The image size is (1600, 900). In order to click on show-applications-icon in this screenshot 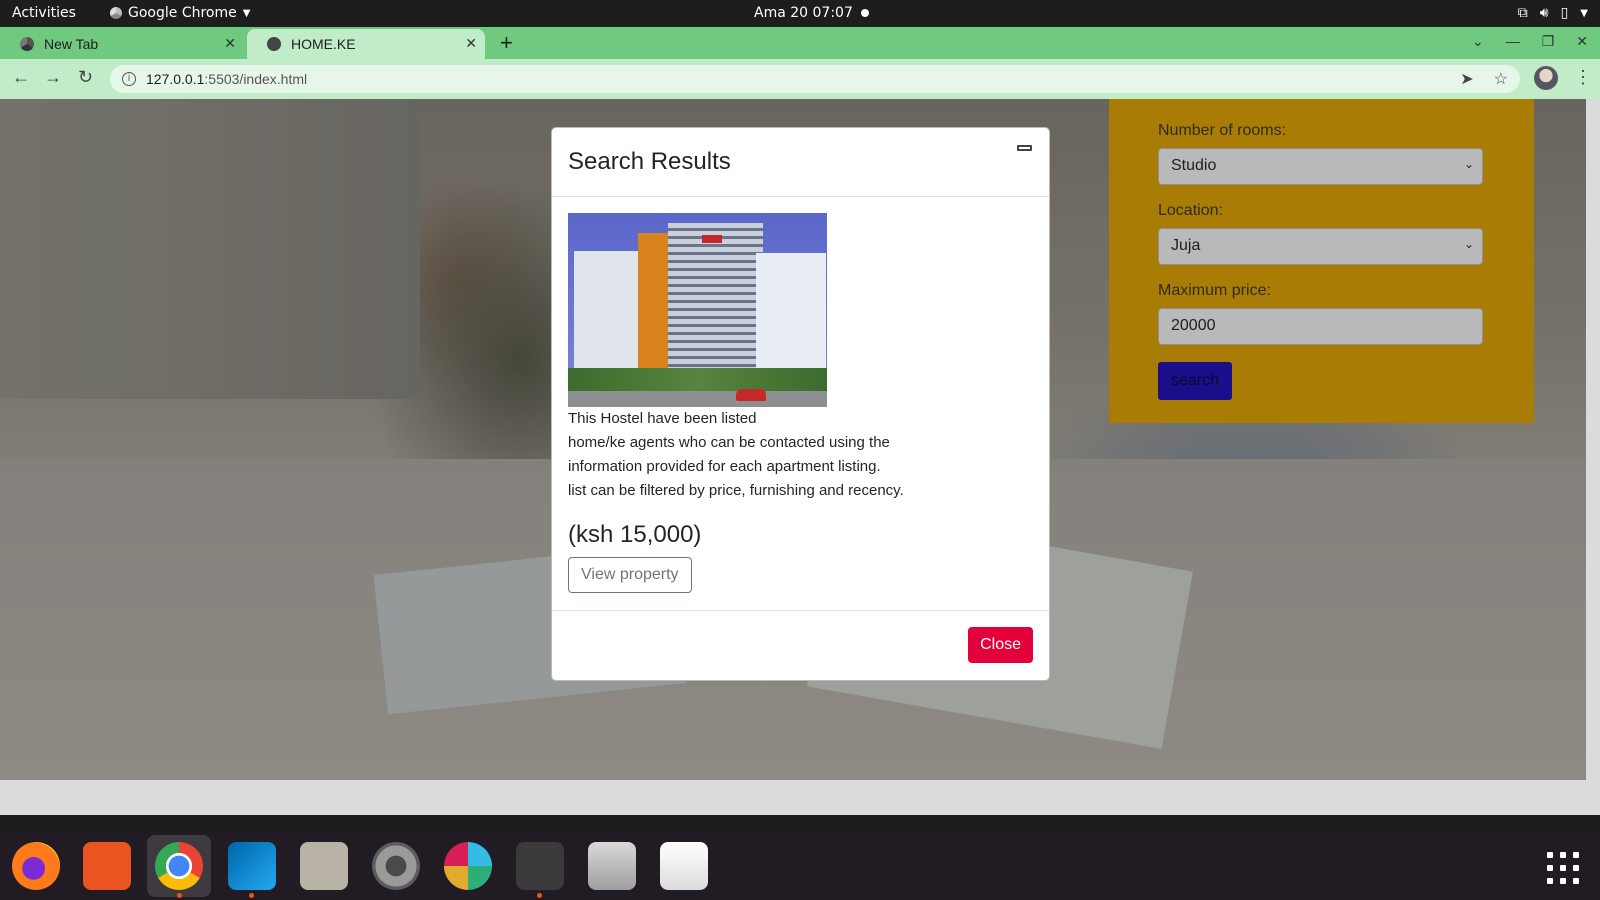, I will do `click(1563, 868)`.